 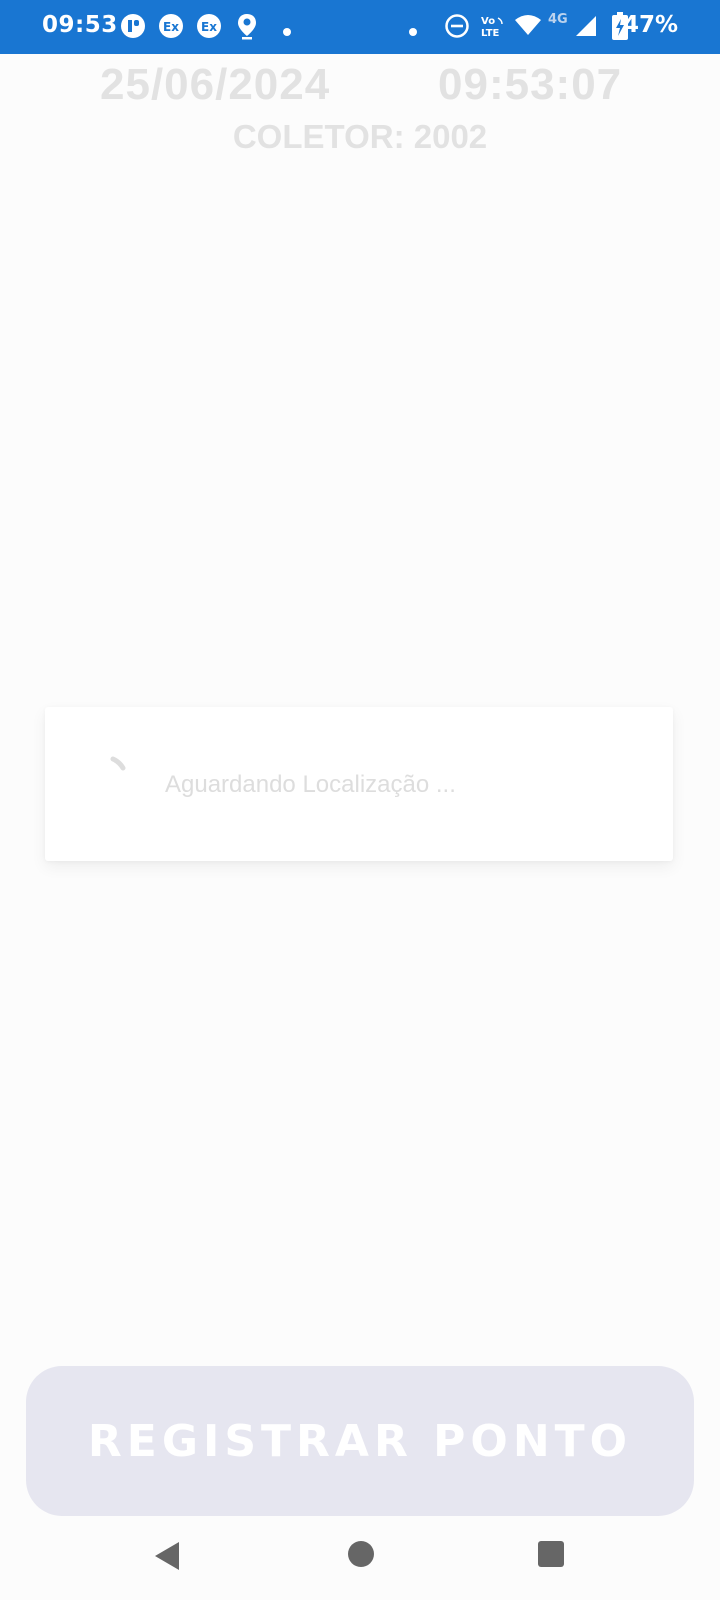 I want to click on volte-icon: Vo LTE, so click(x=494, y=29).